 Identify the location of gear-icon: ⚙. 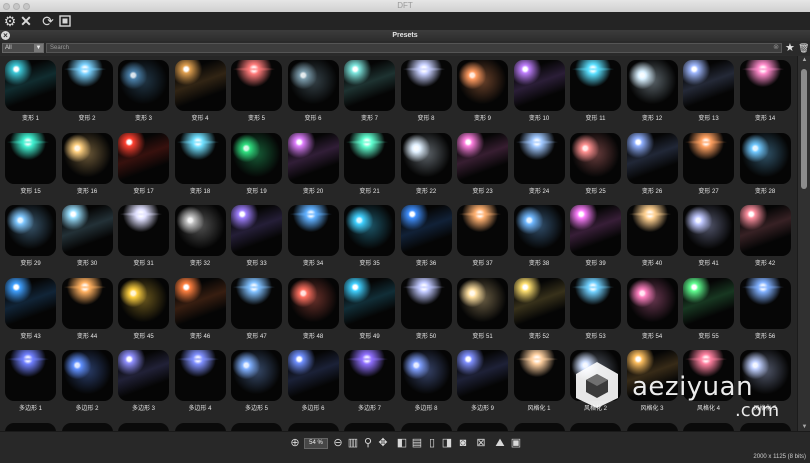
(10, 21).